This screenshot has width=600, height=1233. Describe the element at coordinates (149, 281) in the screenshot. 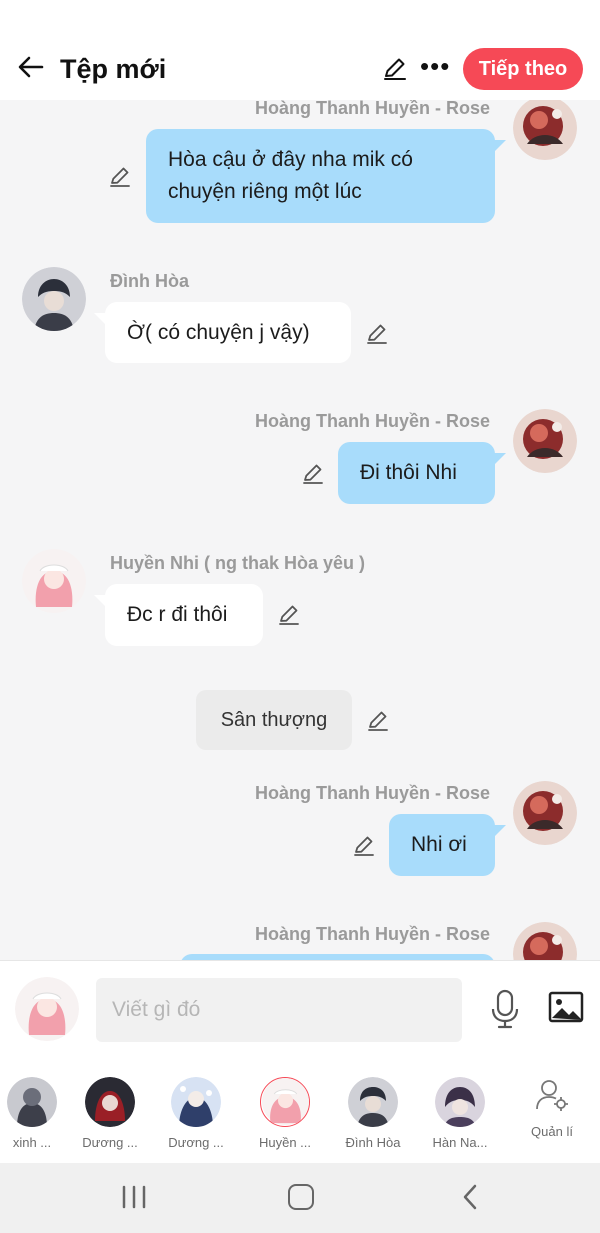

I see `speaker-name: Đình Hòa` at that location.